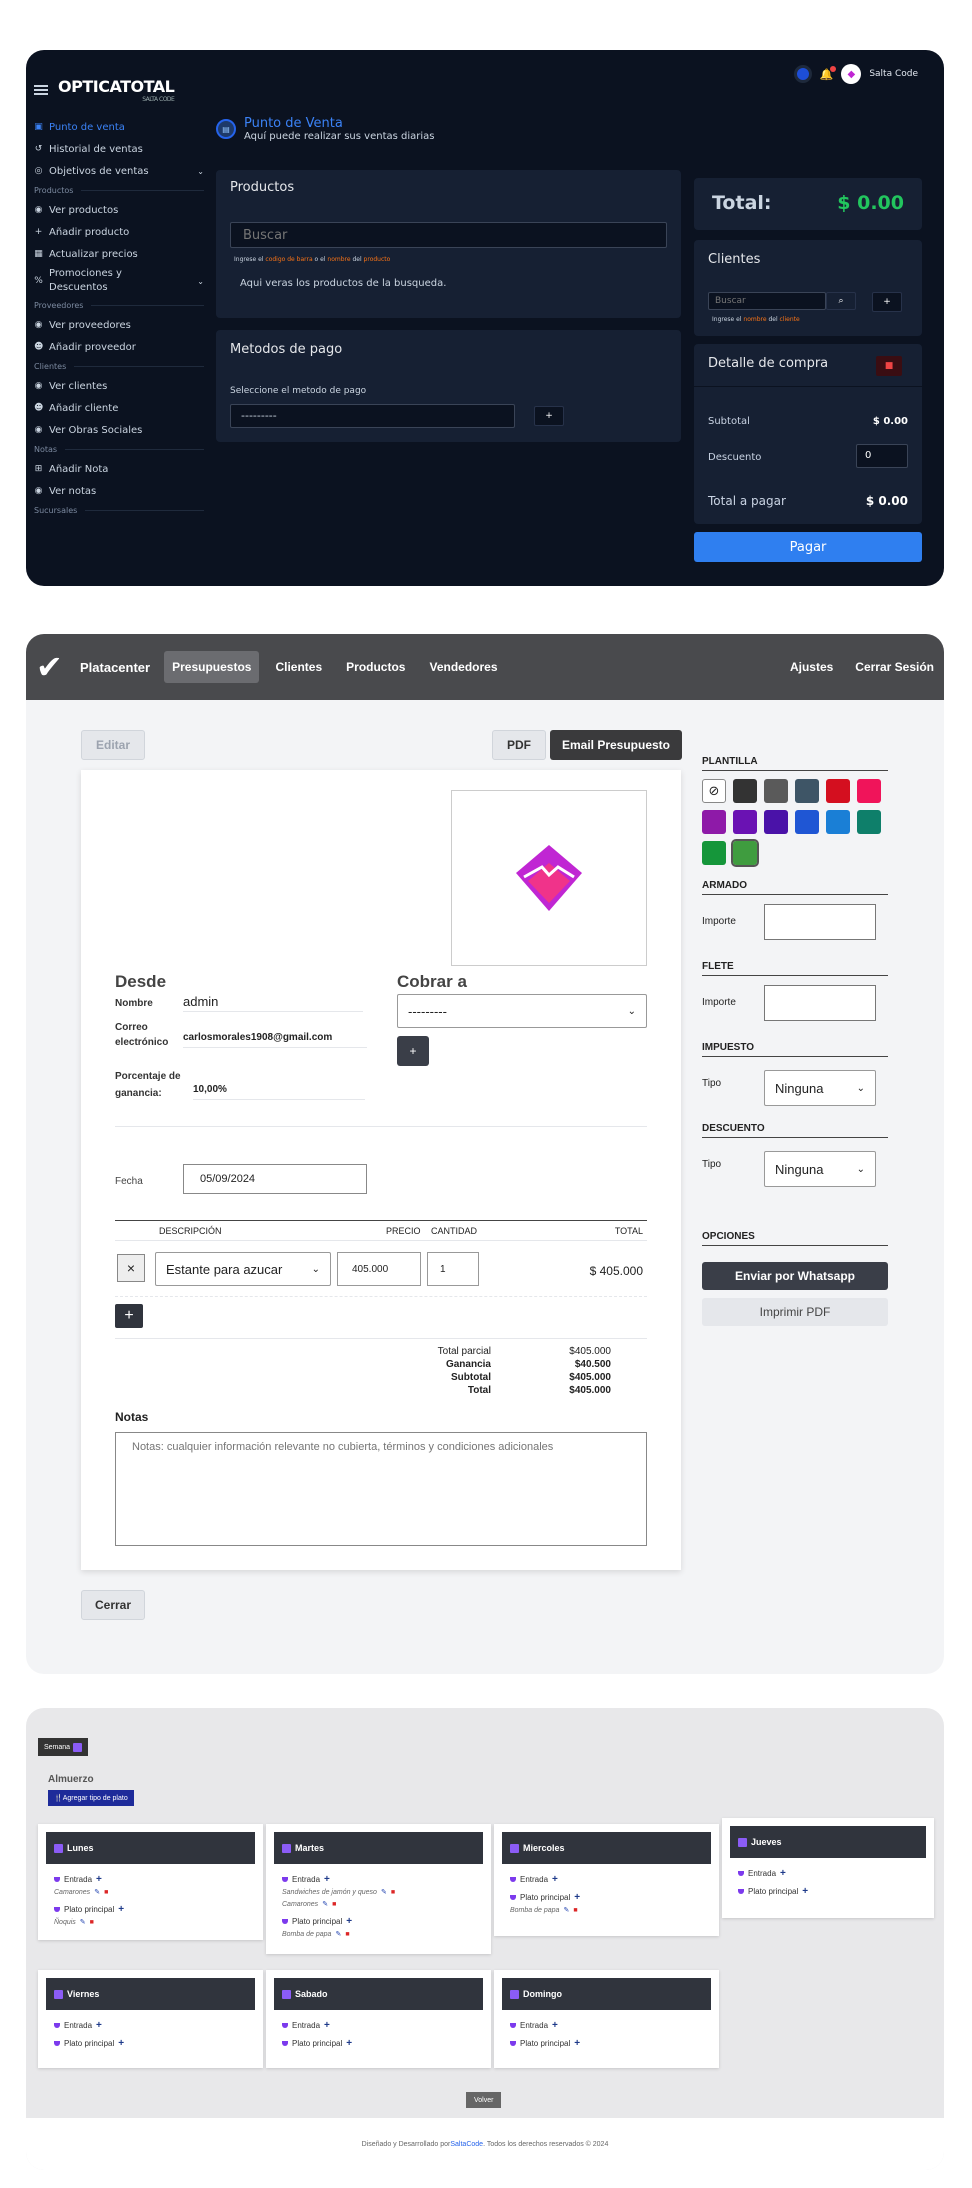 This screenshot has width=972, height=2188. What do you see at coordinates (243, 1269) in the screenshot?
I see `product-select: Estante para azucar ⌄` at bounding box center [243, 1269].